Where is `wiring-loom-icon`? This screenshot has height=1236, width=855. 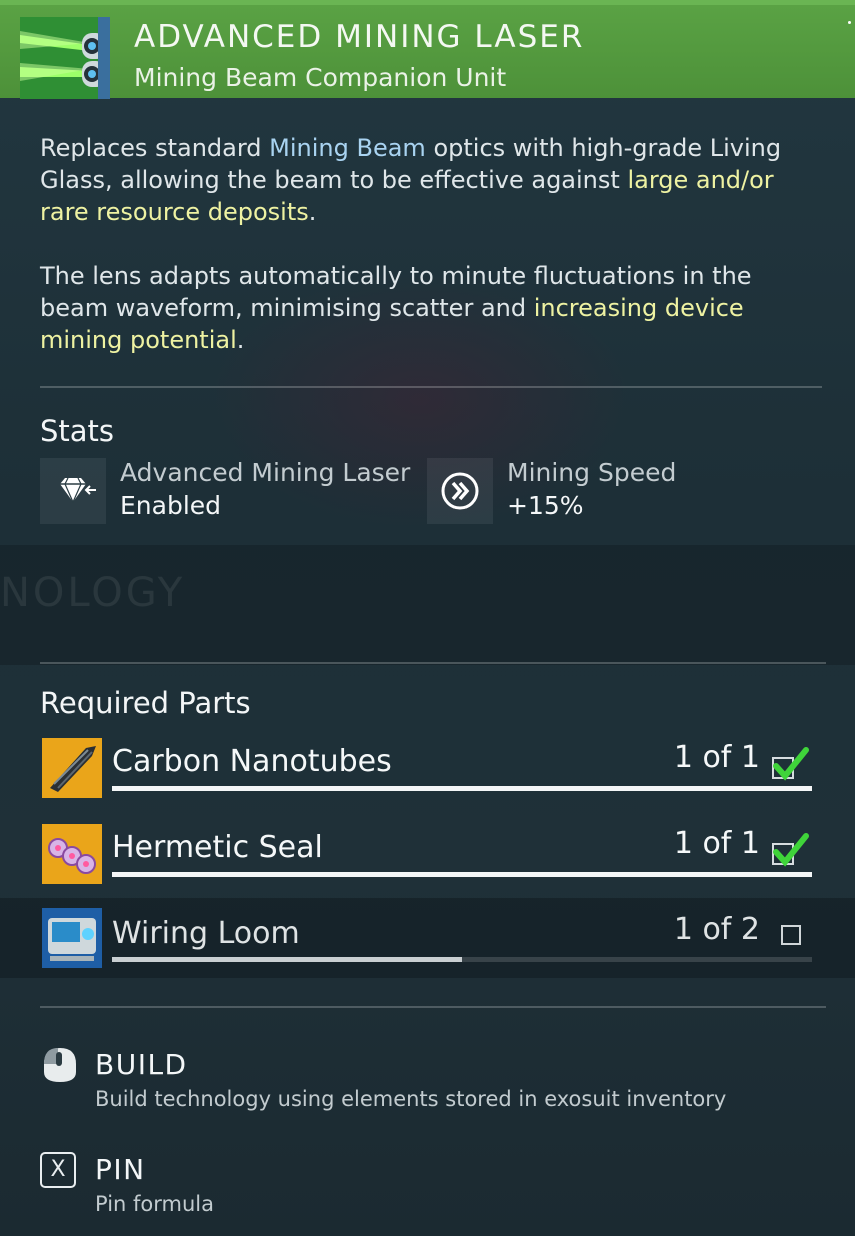
wiring-loom-icon is located at coordinates (72, 938).